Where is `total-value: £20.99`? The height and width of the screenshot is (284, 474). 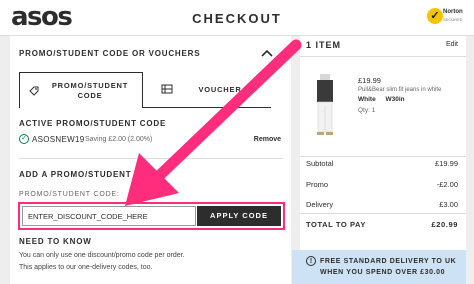
total-value: £20.99 is located at coordinates (444, 224).